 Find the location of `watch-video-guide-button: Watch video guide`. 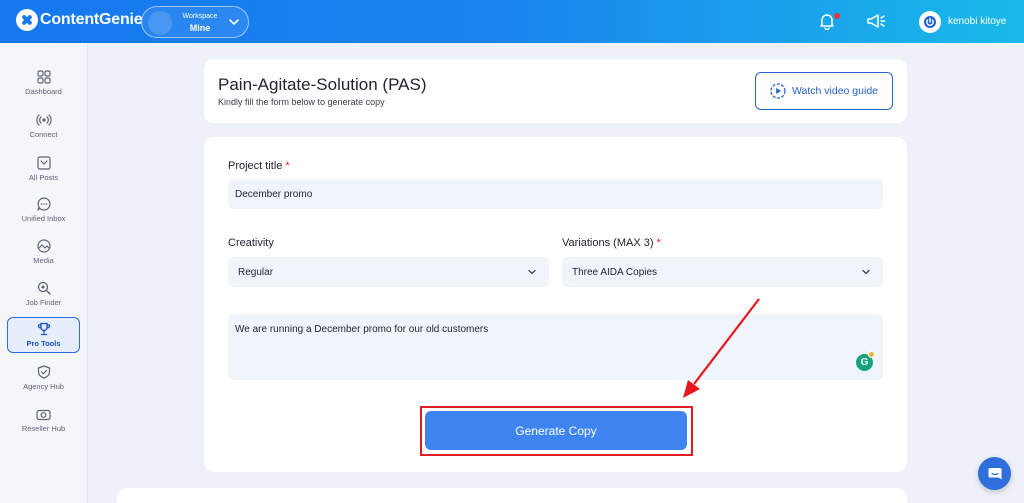

watch-video-guide-button: Watch video guide is located at coordinates (824, 91).